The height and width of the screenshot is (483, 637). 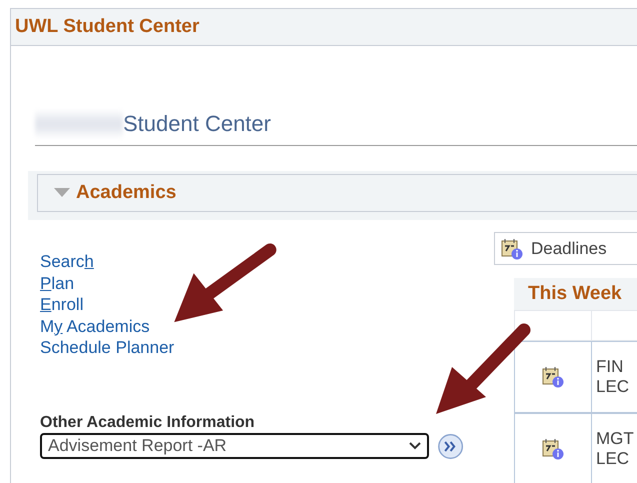 What do you see at coordinates (148, 423) in the screenshot?
I see `field-label: Other Academic Information` at bounding box center [148, 423].